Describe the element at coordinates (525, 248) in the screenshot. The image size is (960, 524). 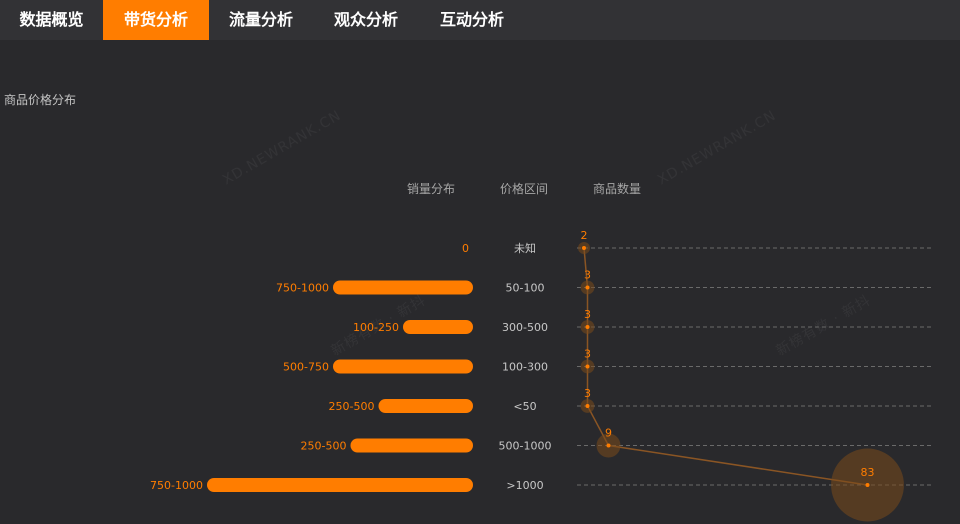
I see `price-range-label: 未知` at that location.